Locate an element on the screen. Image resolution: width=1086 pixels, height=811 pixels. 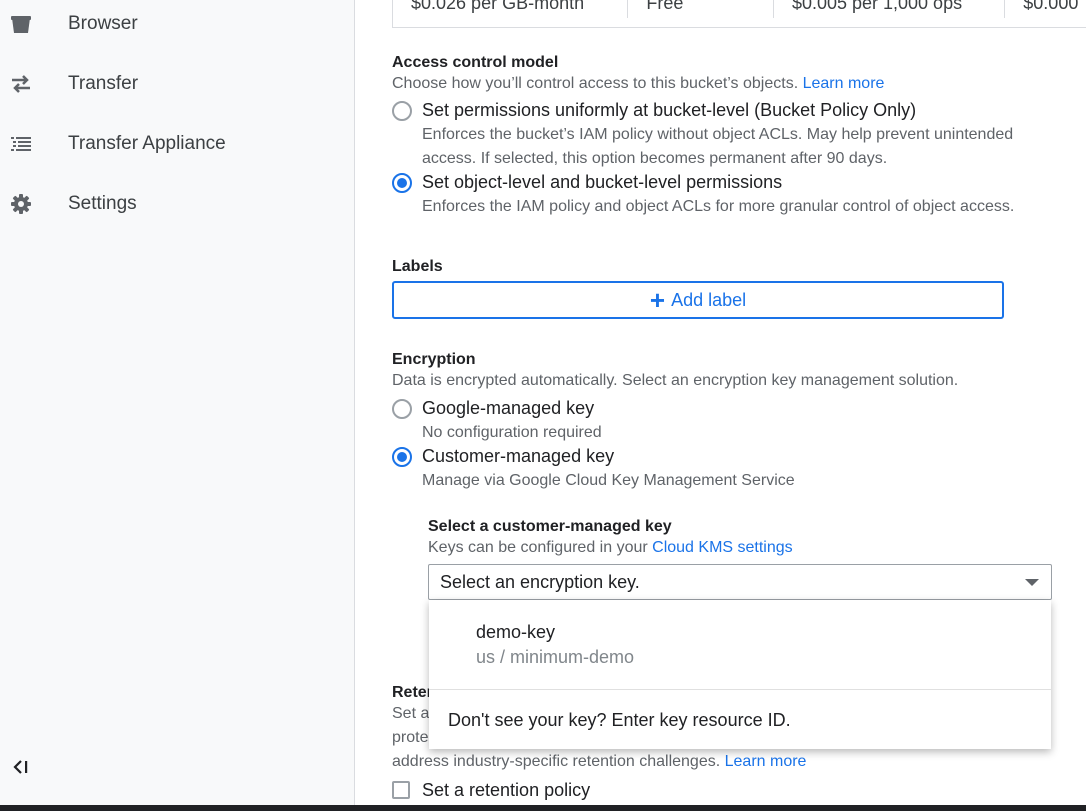
add-label-button-text: Add label is located at coordinates (709, 299).